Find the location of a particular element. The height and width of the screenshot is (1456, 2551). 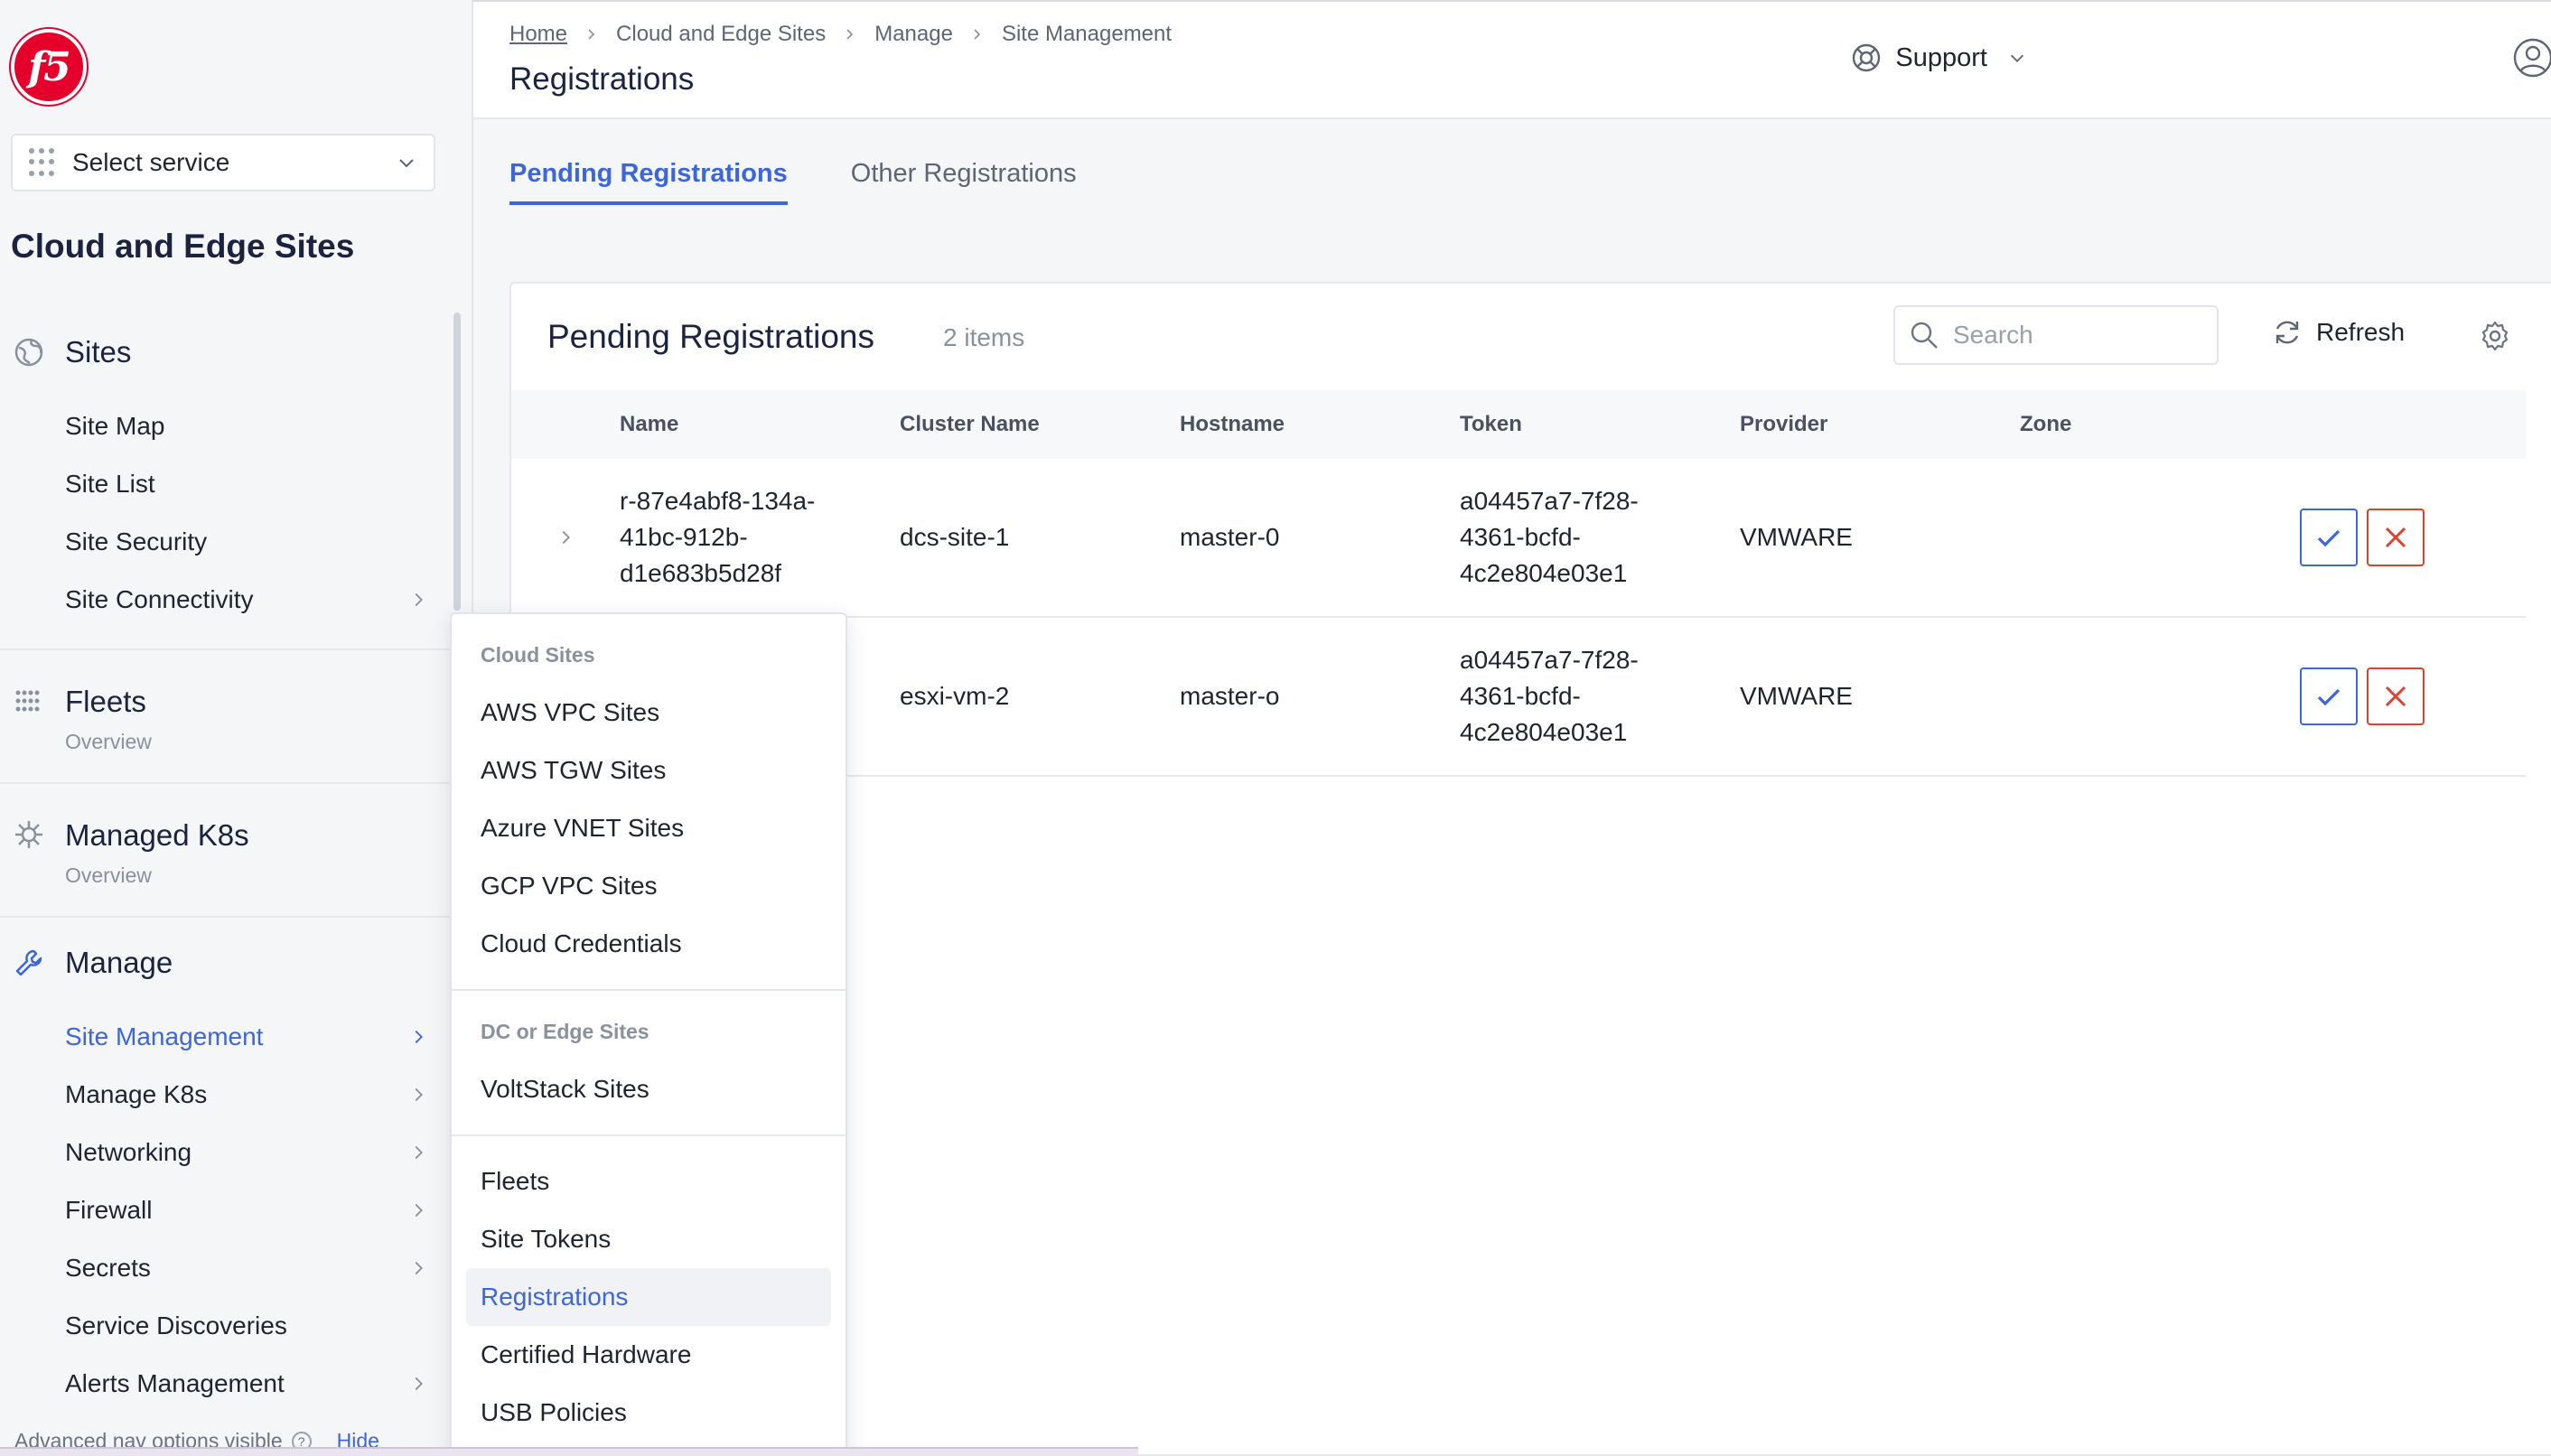

column-header-hostname: Hostname is located at coordinates (1320, 424).